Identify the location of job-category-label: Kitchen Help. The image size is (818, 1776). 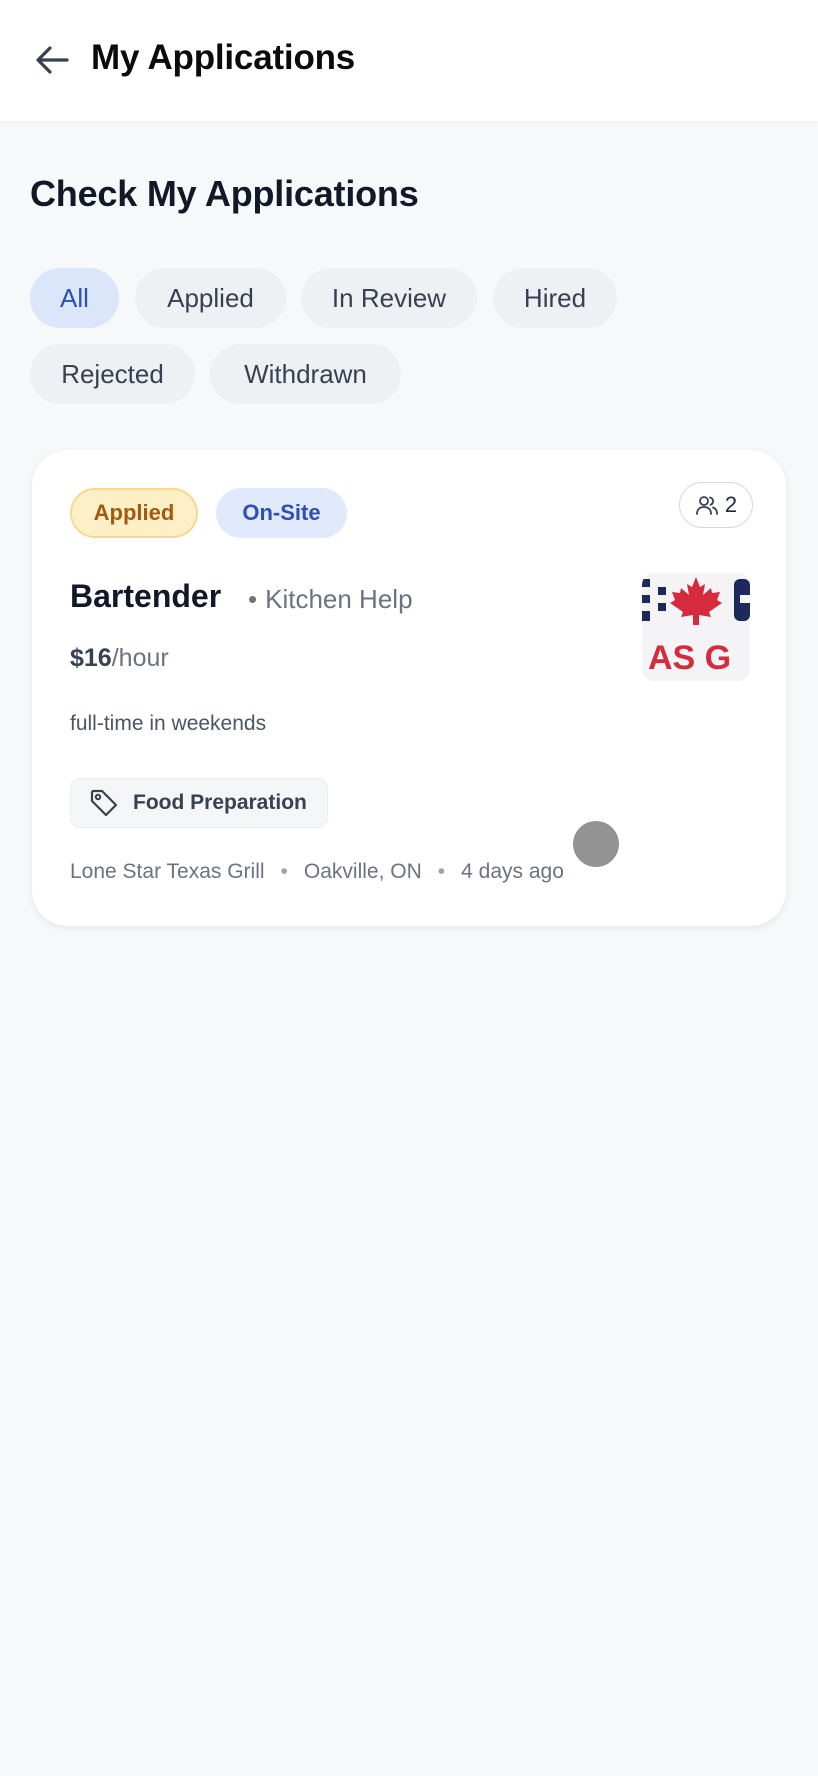
(339, 599).